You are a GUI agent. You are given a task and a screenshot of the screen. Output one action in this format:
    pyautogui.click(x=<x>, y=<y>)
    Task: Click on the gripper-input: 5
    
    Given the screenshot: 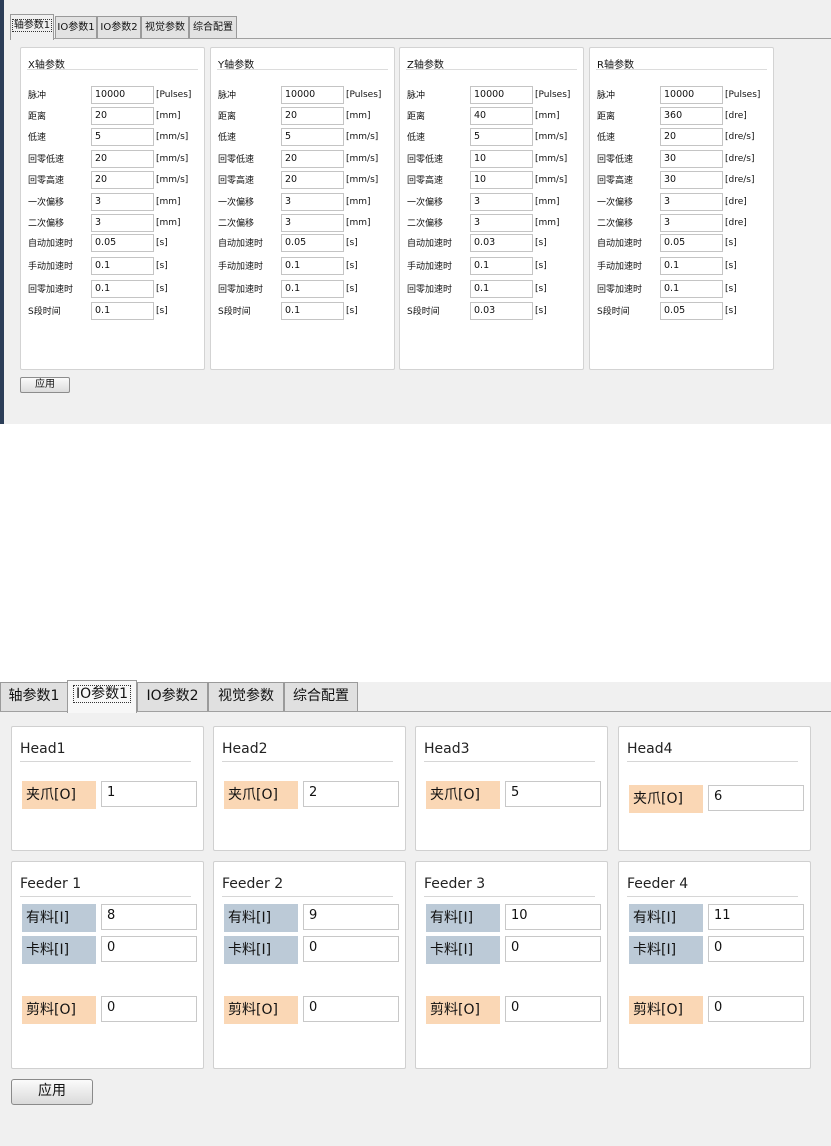 What is the action you would take?
    pyautogui.click(x=553, y=794)
    